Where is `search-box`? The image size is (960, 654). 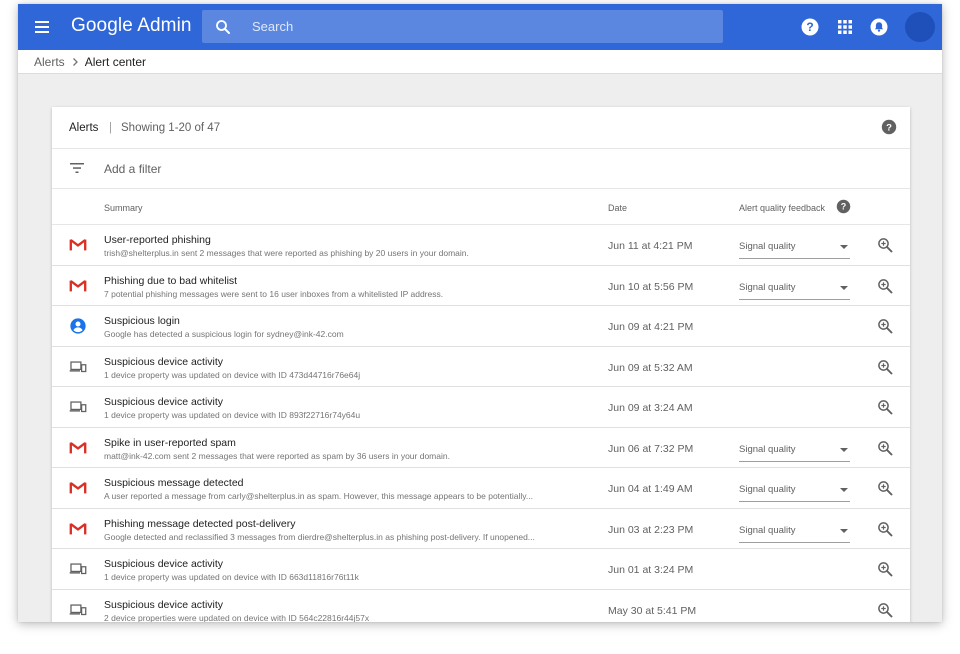
search-box is located at coordinates (462, 26).